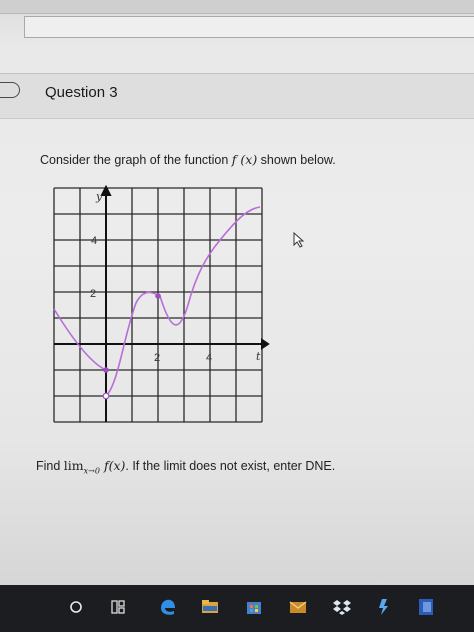 This screenshot has height=632, width=474. What do you see at coordinates (81, 92) in the screenshot?
I see `question-title: Question 3` at bounding box center [81, 92].